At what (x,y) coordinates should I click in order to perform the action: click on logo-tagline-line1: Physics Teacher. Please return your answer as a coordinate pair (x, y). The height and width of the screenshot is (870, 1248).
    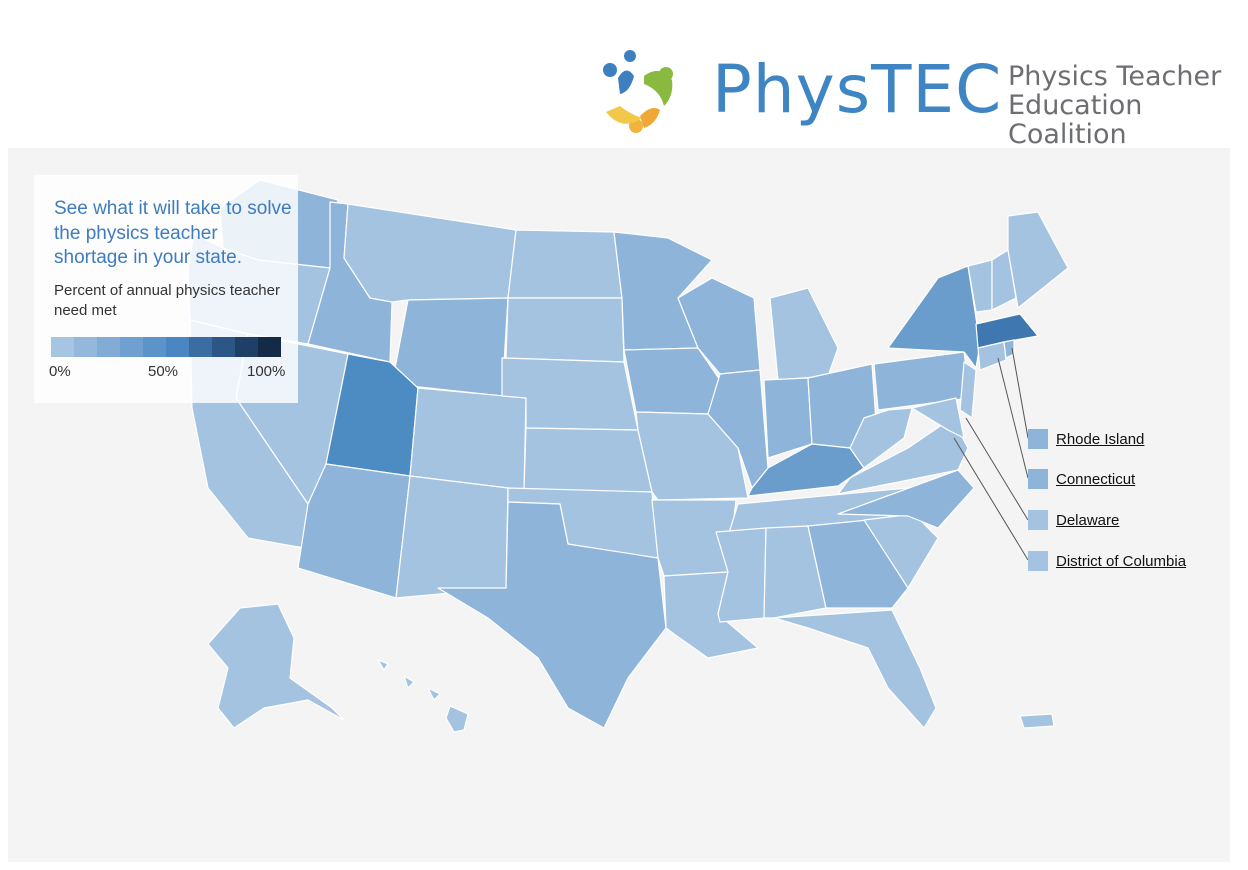
    Looking at the image, I should click on (1115, 76).